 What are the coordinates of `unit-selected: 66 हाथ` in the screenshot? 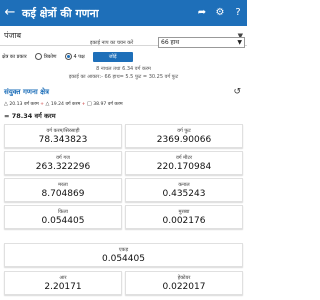 It's located at (170, 42).